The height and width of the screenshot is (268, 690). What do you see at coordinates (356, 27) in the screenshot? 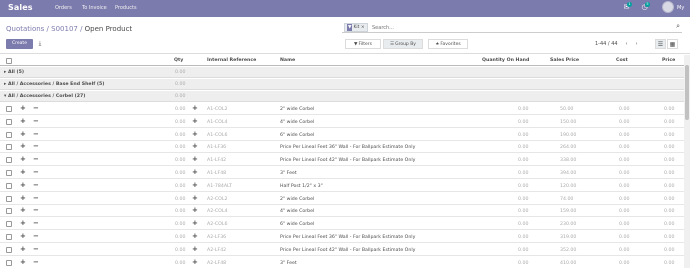
I see `search-facet: ▼ Kit ×` at bounding box center [356, 27].